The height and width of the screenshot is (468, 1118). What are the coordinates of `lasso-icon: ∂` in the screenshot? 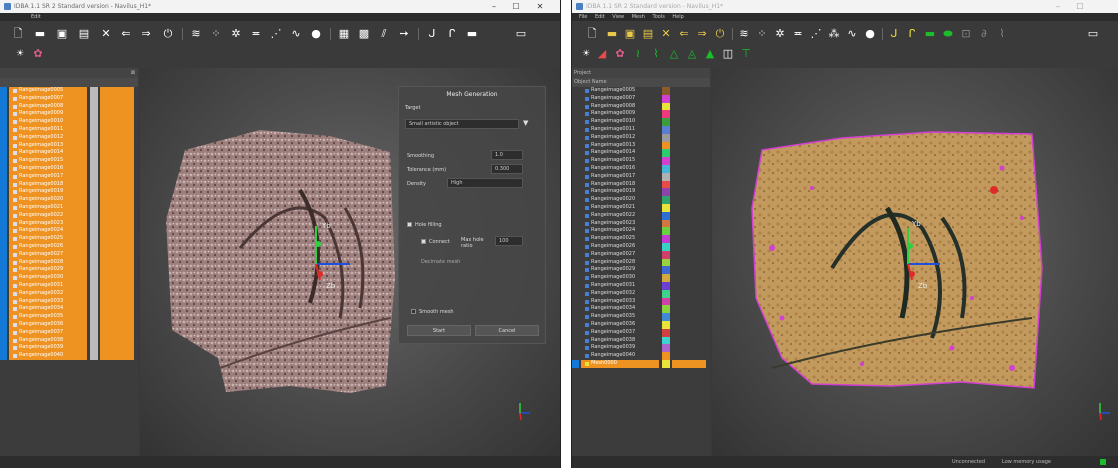 It's located at (984, 34).